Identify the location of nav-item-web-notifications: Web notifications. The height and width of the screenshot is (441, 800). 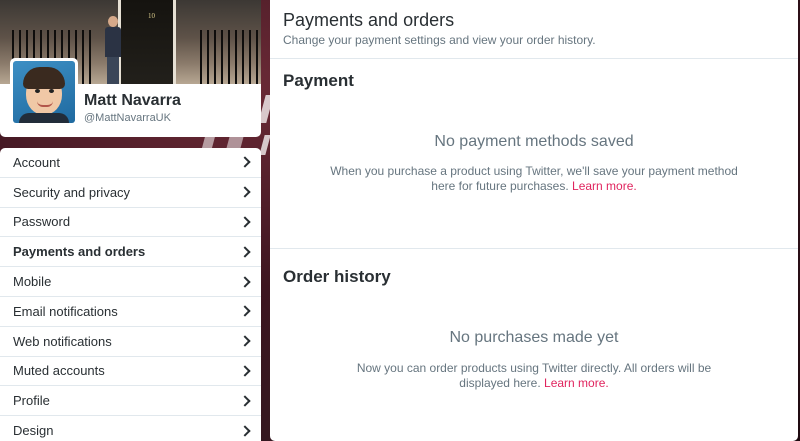
(130, 342).